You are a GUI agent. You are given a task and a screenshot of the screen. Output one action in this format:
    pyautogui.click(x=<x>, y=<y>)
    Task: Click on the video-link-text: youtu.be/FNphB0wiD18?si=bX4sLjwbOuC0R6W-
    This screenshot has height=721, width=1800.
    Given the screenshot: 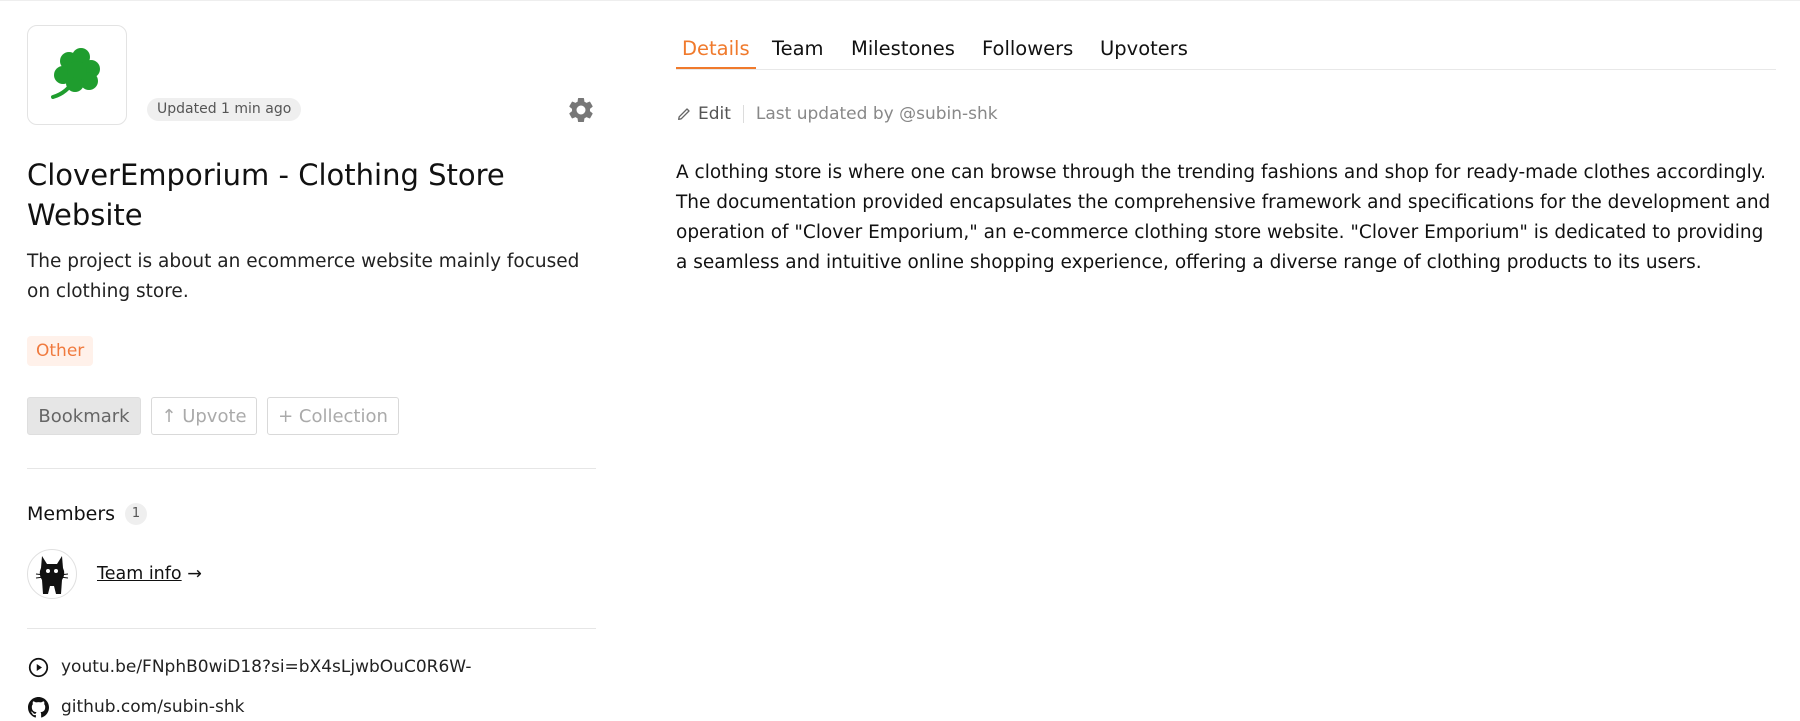 What is the action you would take?
    pyautogui.click(x=266, y=667)
    